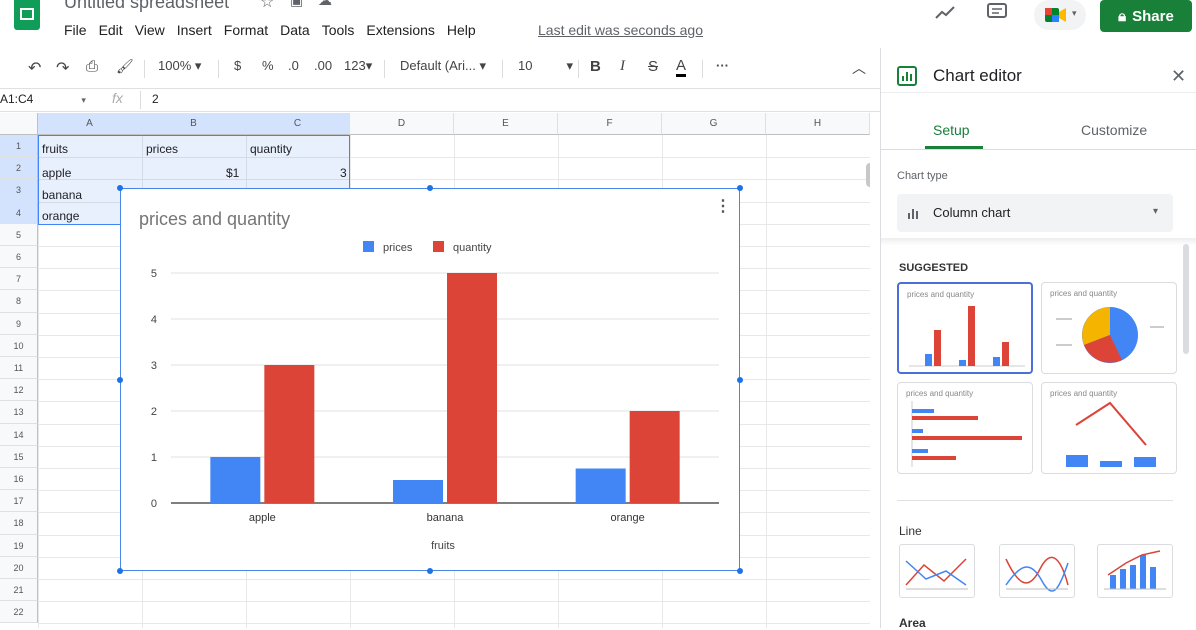  Describe the element at coordinates (545, 66) in the screenshot. I see `font-size-select: 10 ▾` at that location.